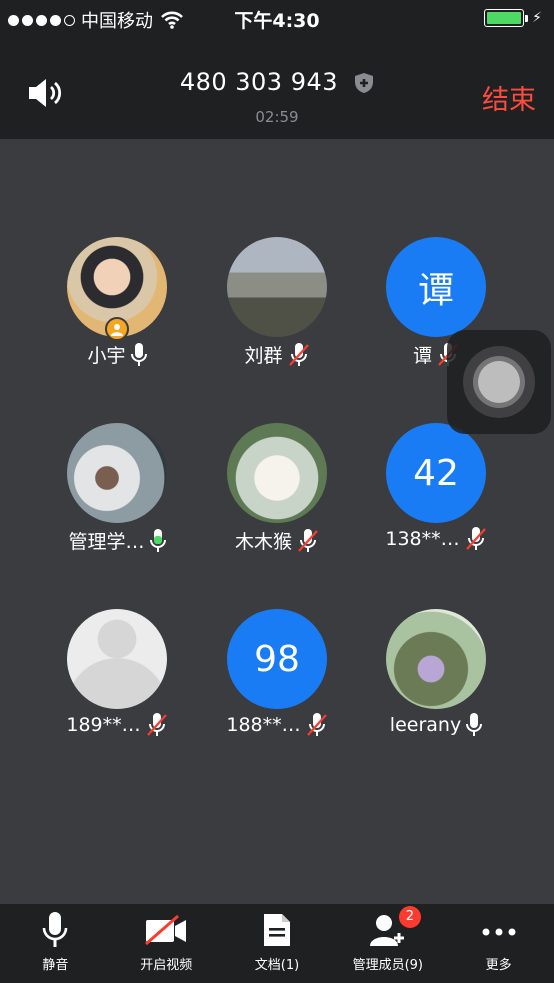 This screenshot has width=554, height=983. I want to click on participant-tile: 木木猴, so click(277, 488).